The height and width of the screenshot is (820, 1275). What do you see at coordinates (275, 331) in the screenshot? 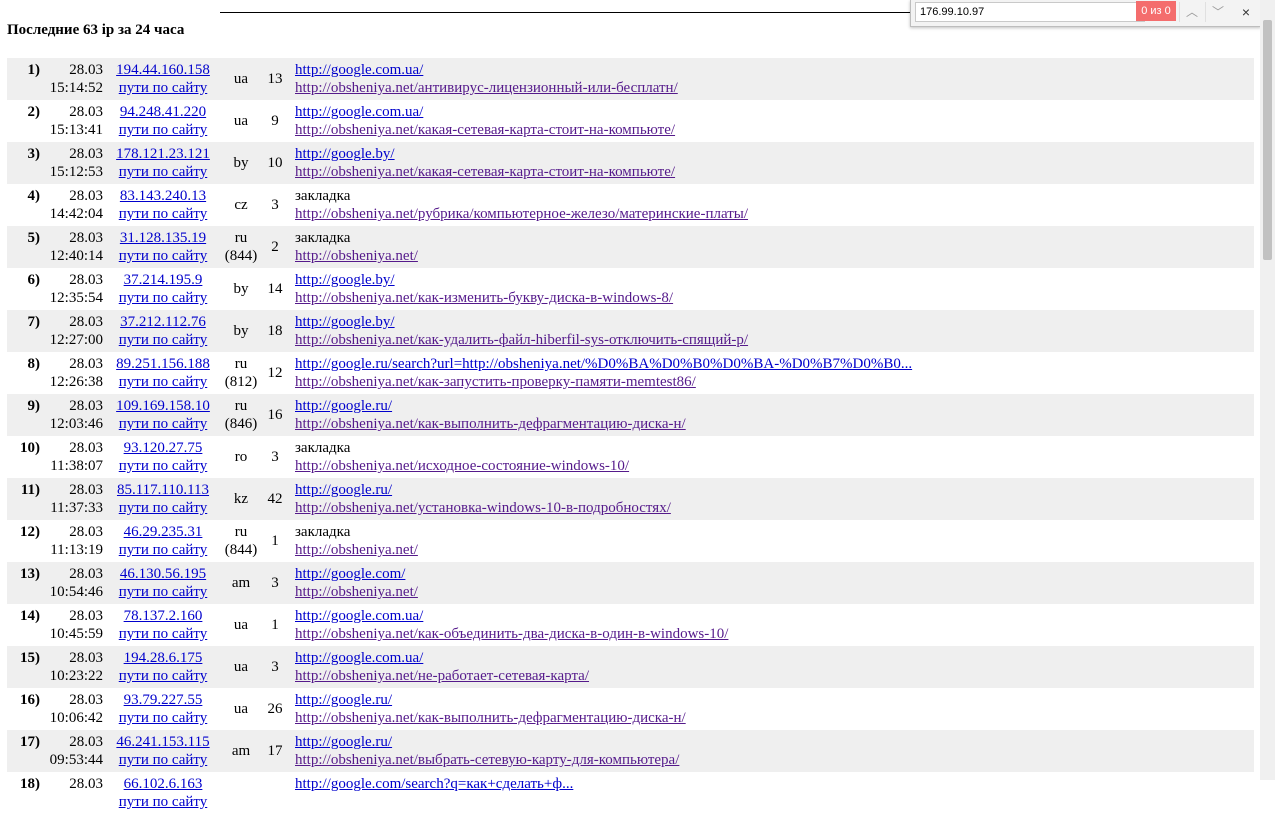
I see `visit-count: 18` at bounding box center [275, 331].